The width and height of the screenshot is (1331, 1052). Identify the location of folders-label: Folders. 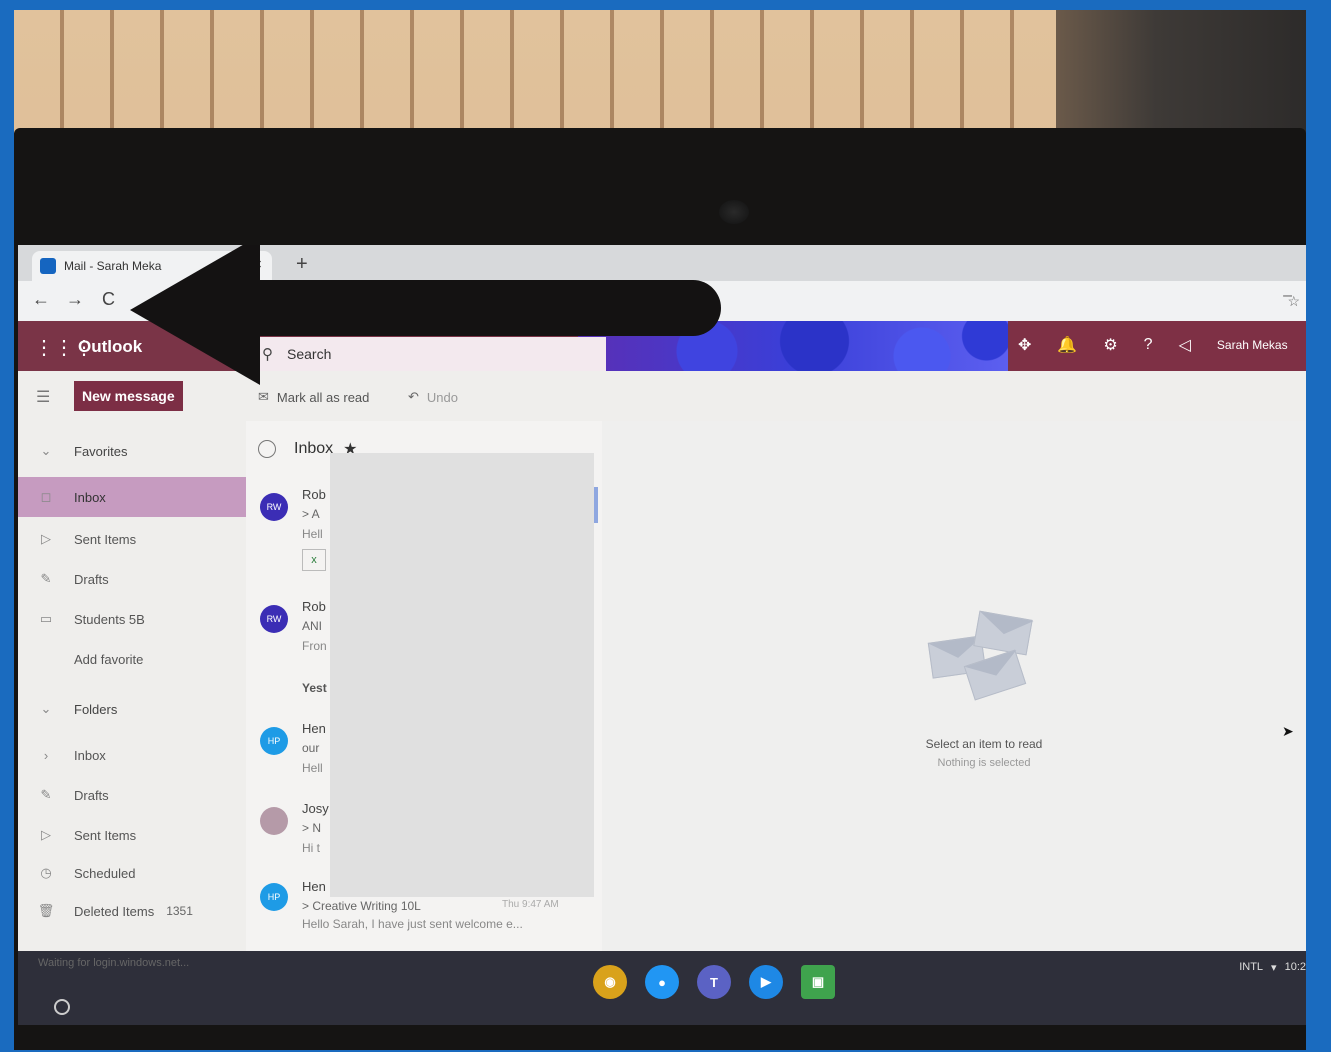
(96, 709).